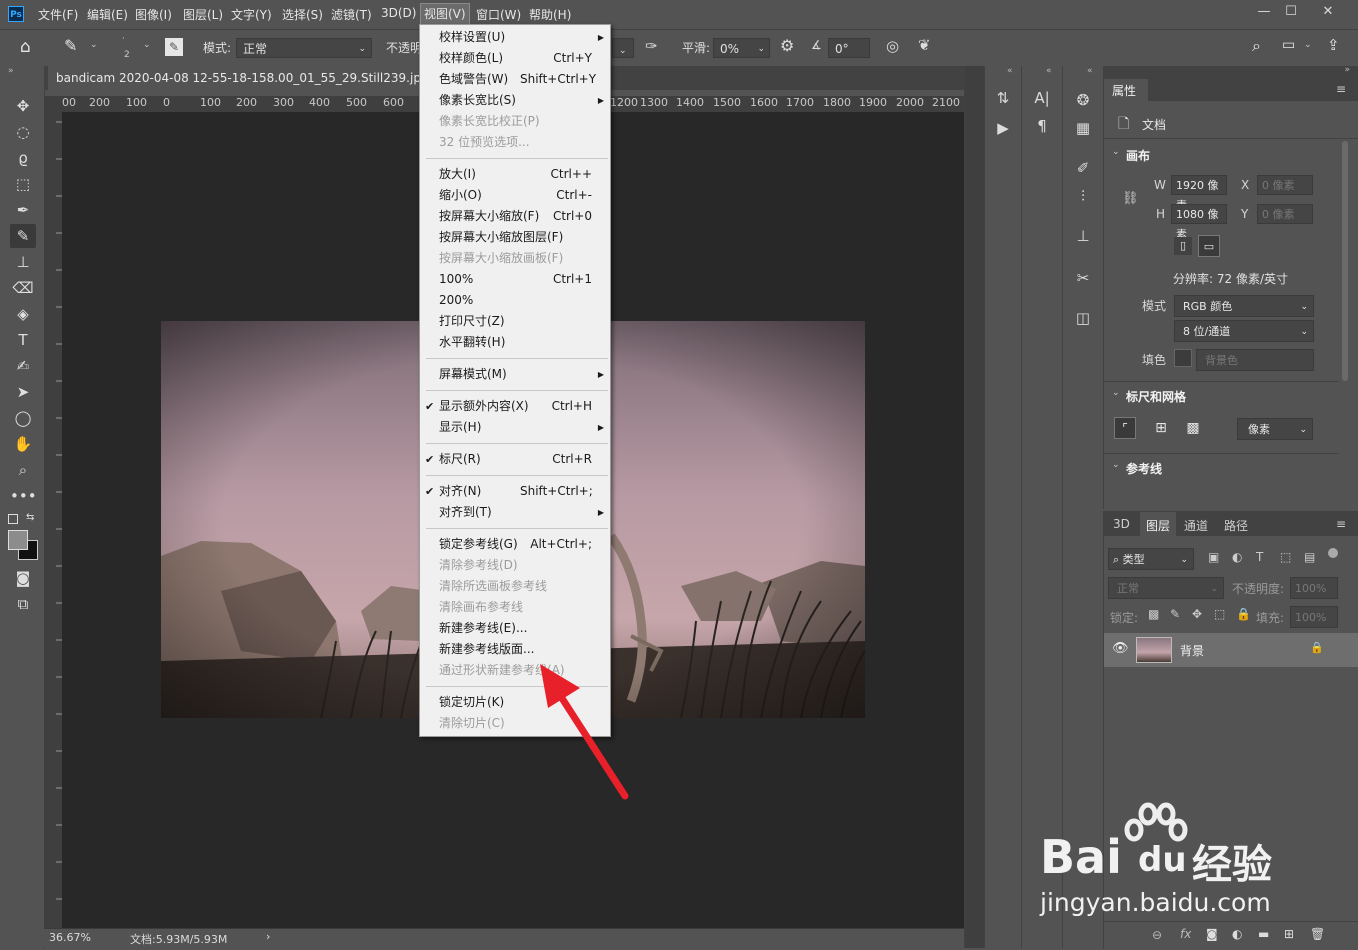 This screenshot has width=1358, height=950. Describe the element at coordinates (1083, 278) in the screenshot. I see `tool-presets-icon: ✂` at that location.